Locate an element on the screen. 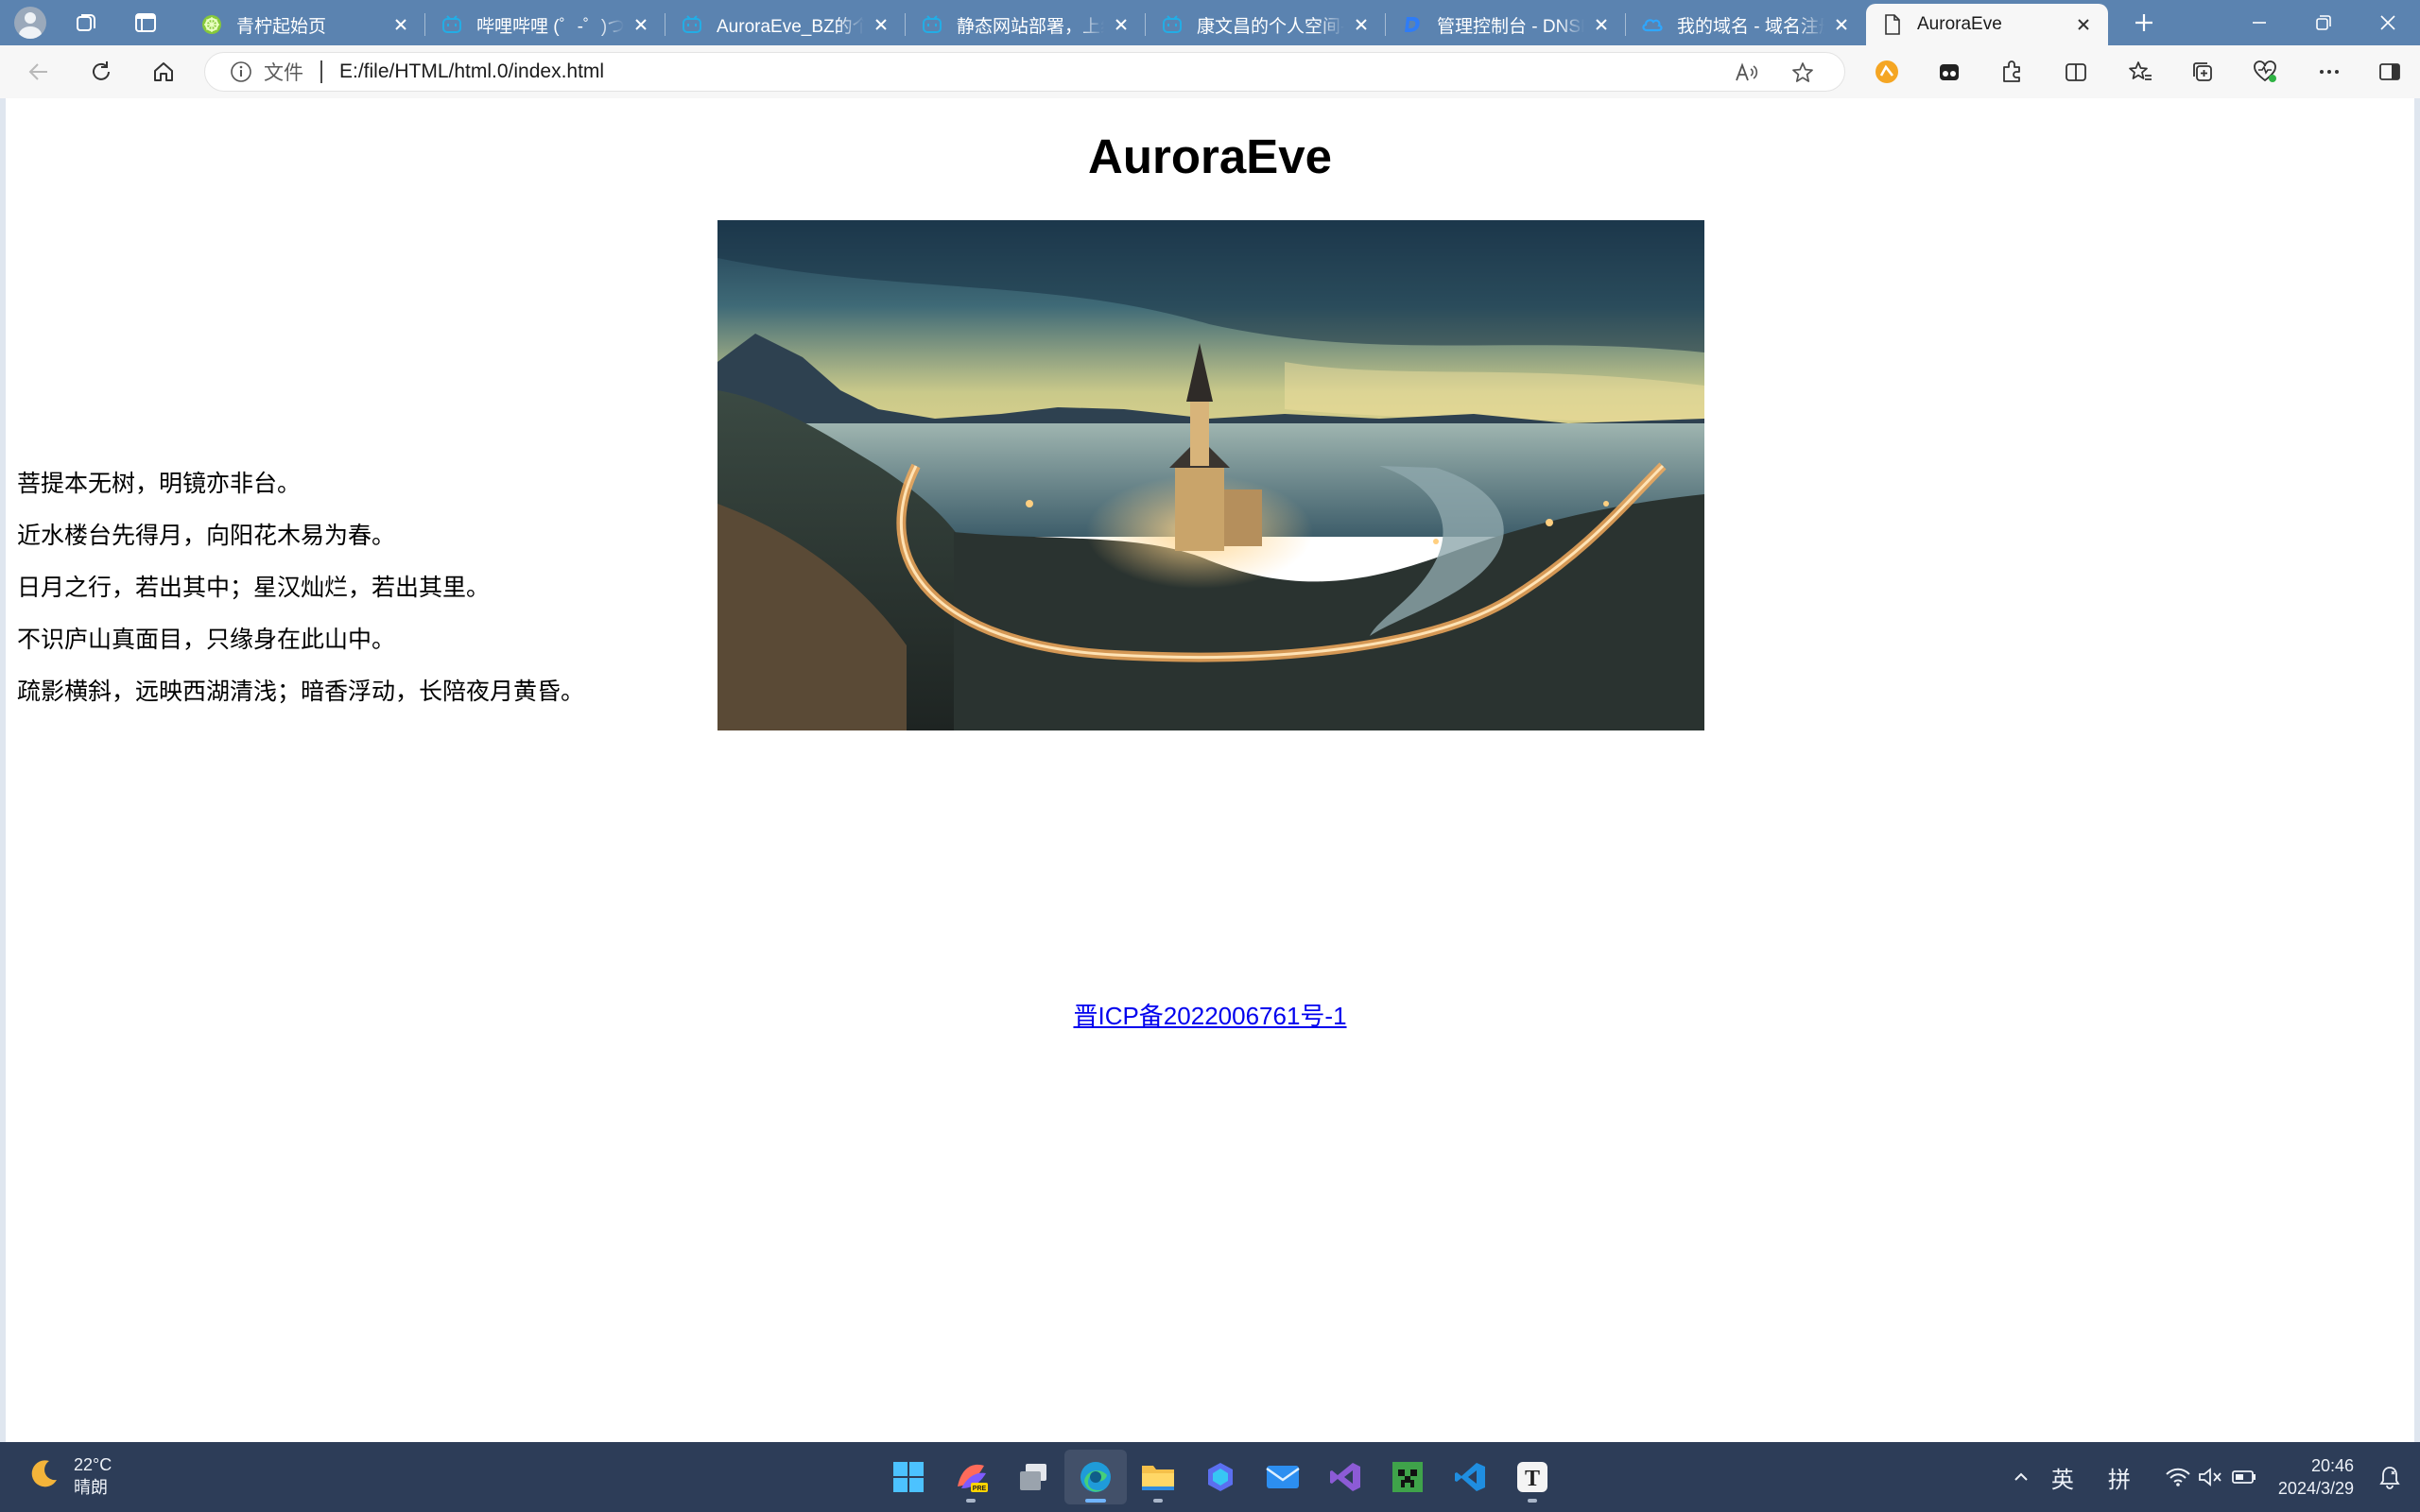 The image size is (2420, 1512). landscape-photo is located at coordinates (1210, 475).